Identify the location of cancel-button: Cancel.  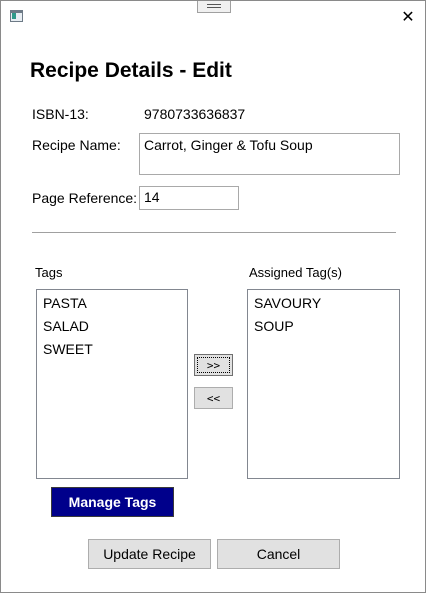
(278, 554).